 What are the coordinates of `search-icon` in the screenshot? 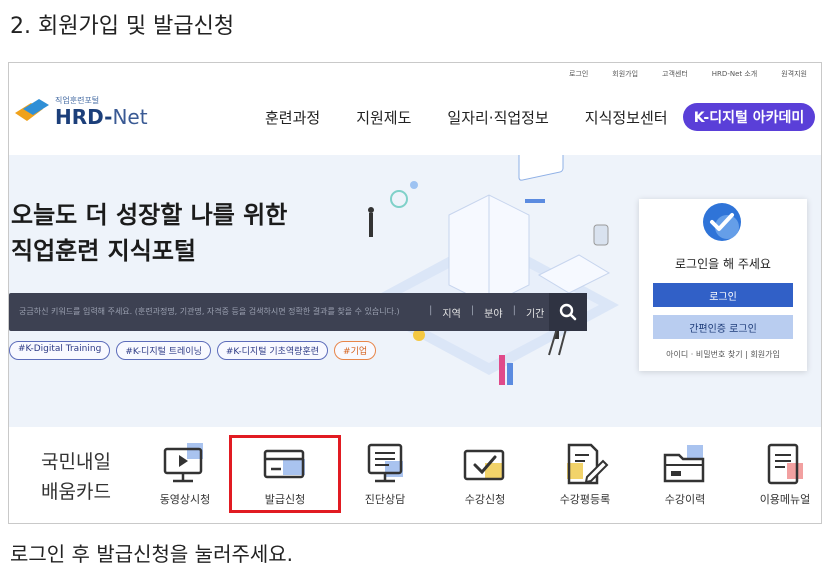 It's located at (568, 312).